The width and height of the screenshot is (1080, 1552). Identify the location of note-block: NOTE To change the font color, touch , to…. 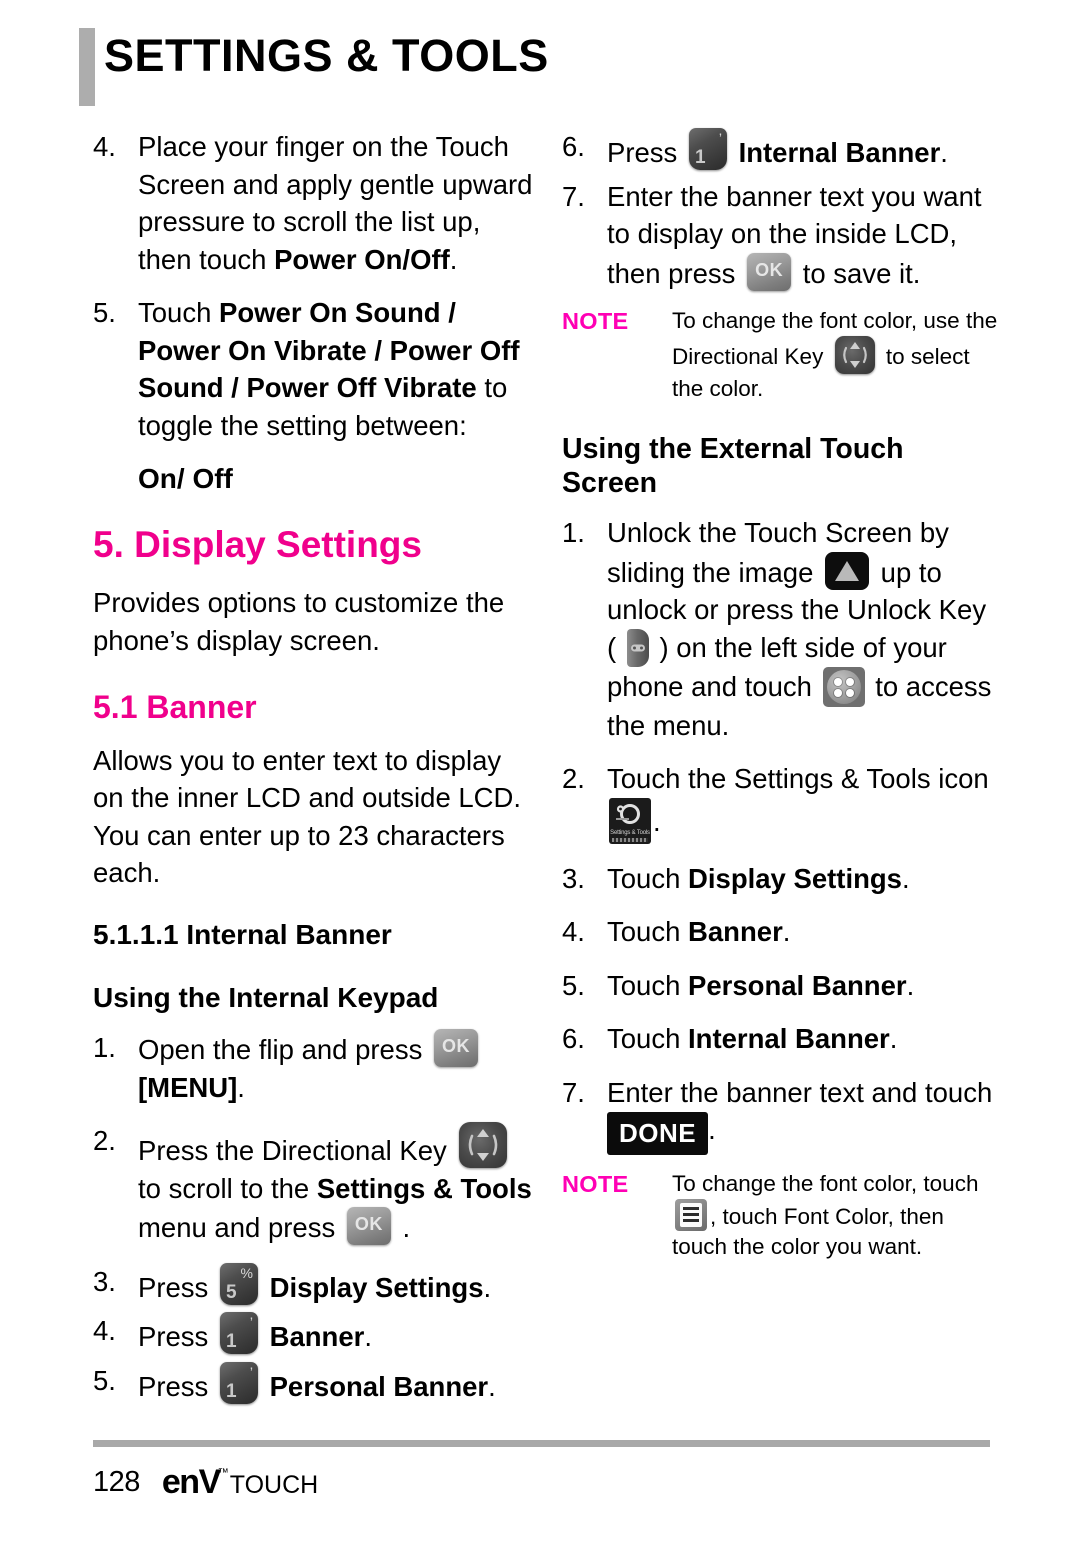
(782, 1215).